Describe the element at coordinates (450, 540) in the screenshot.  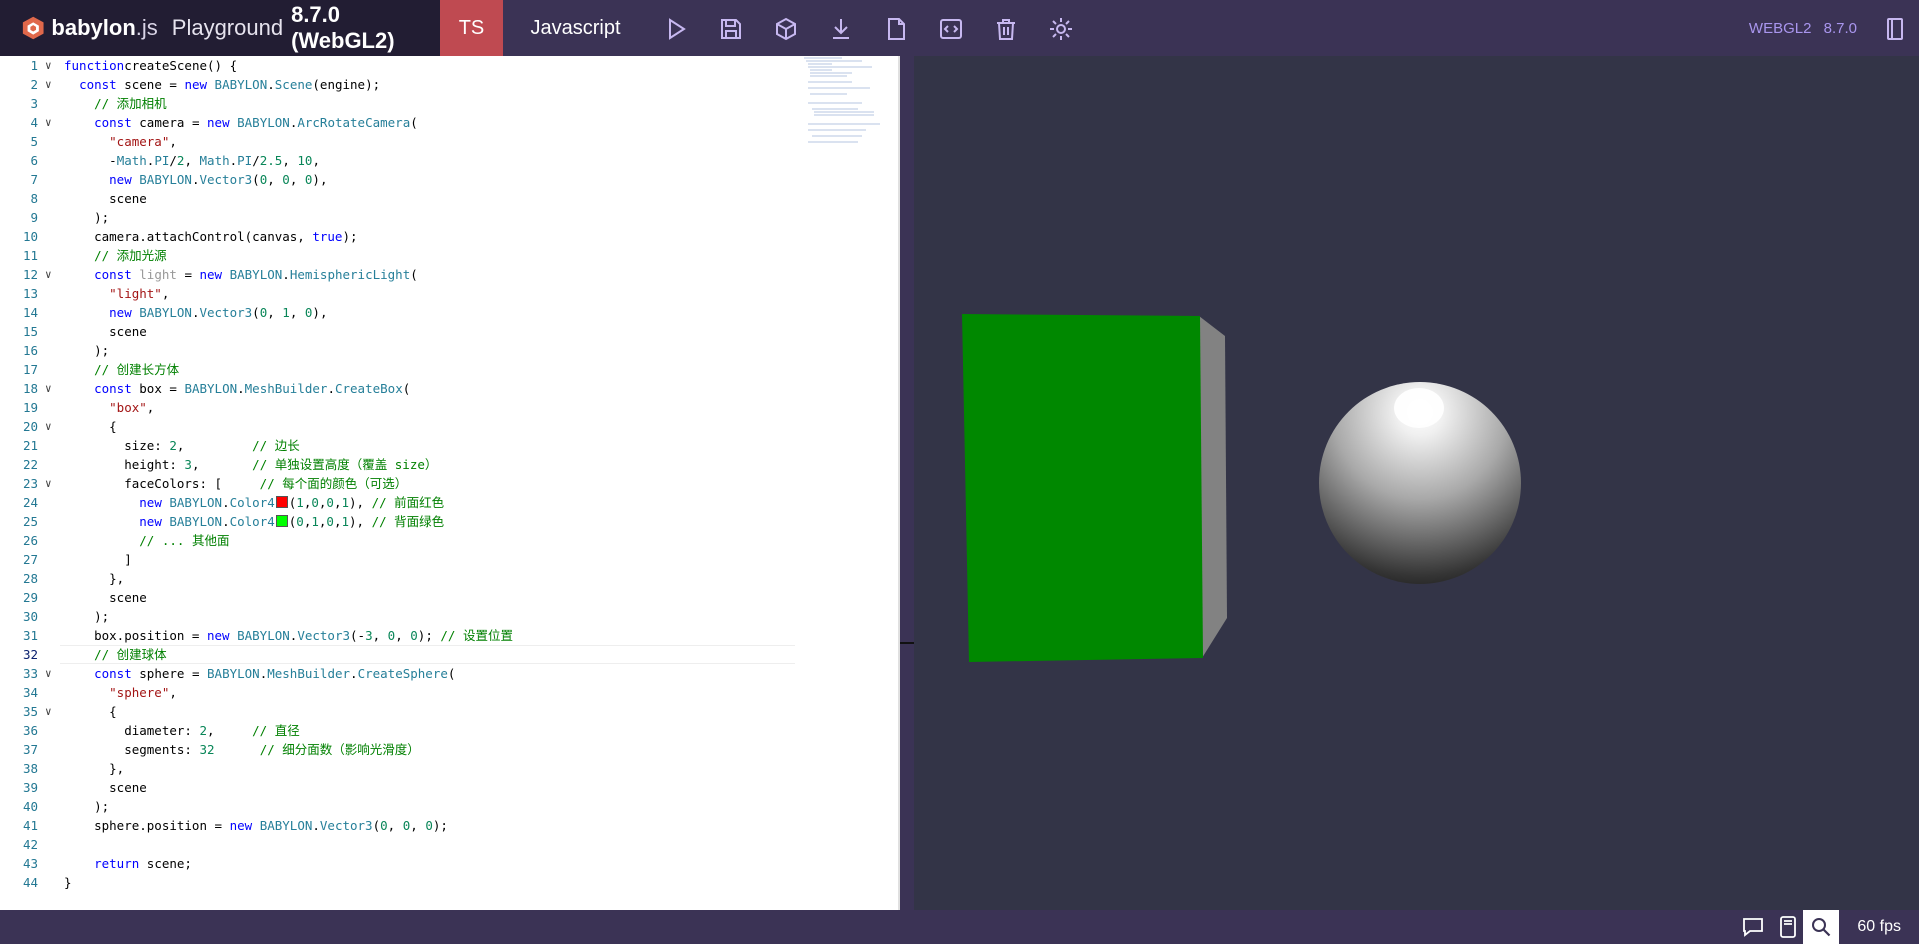
I see `code-line: 26 // ... 其他面` at that location.